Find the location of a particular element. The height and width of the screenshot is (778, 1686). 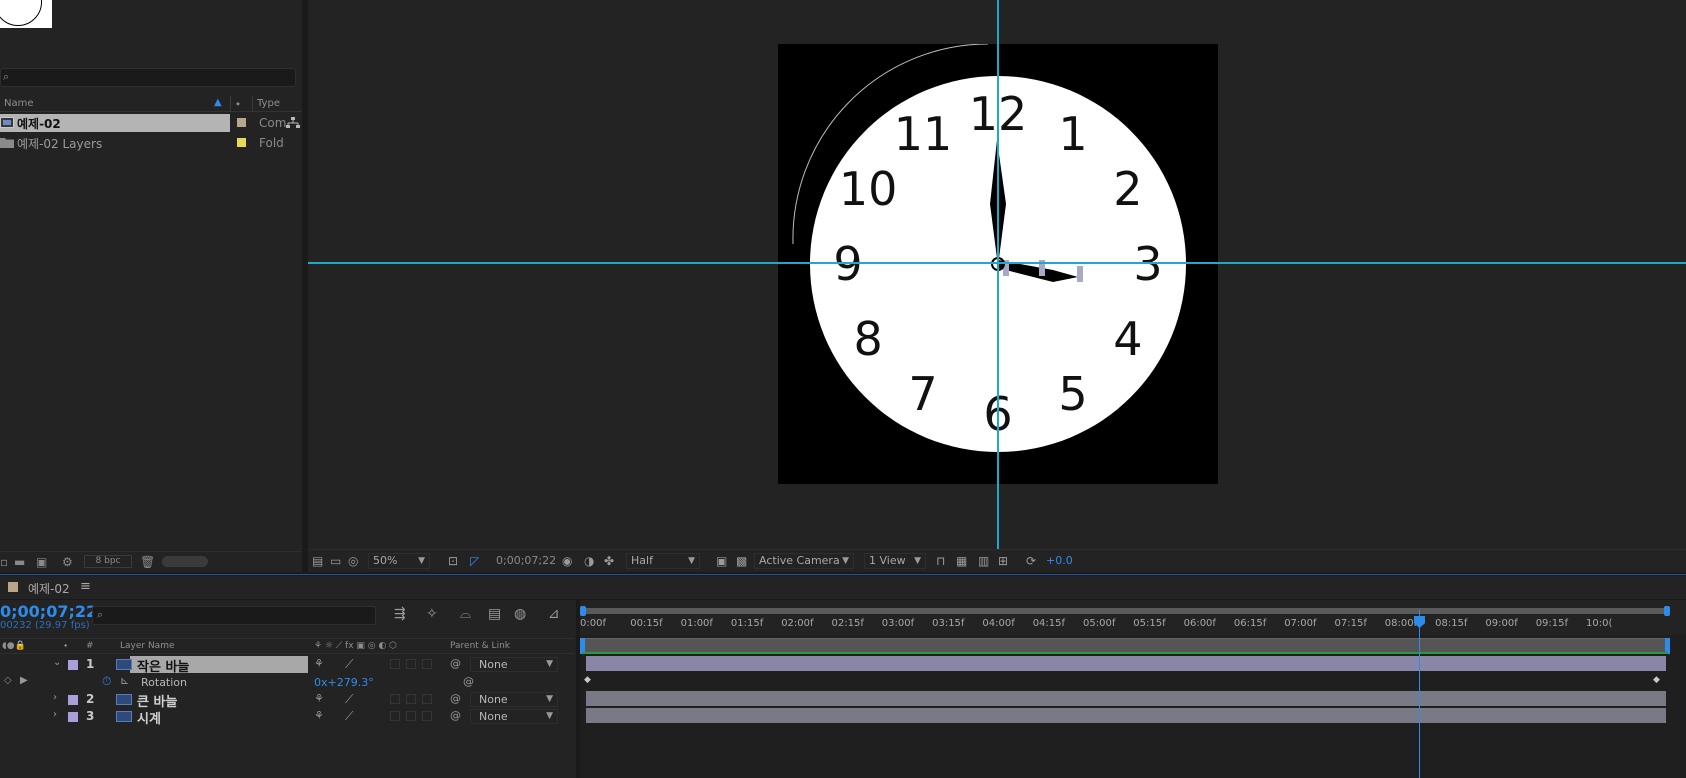

flowchart-icon: ⊞ is located at coordinates (1003, 561).